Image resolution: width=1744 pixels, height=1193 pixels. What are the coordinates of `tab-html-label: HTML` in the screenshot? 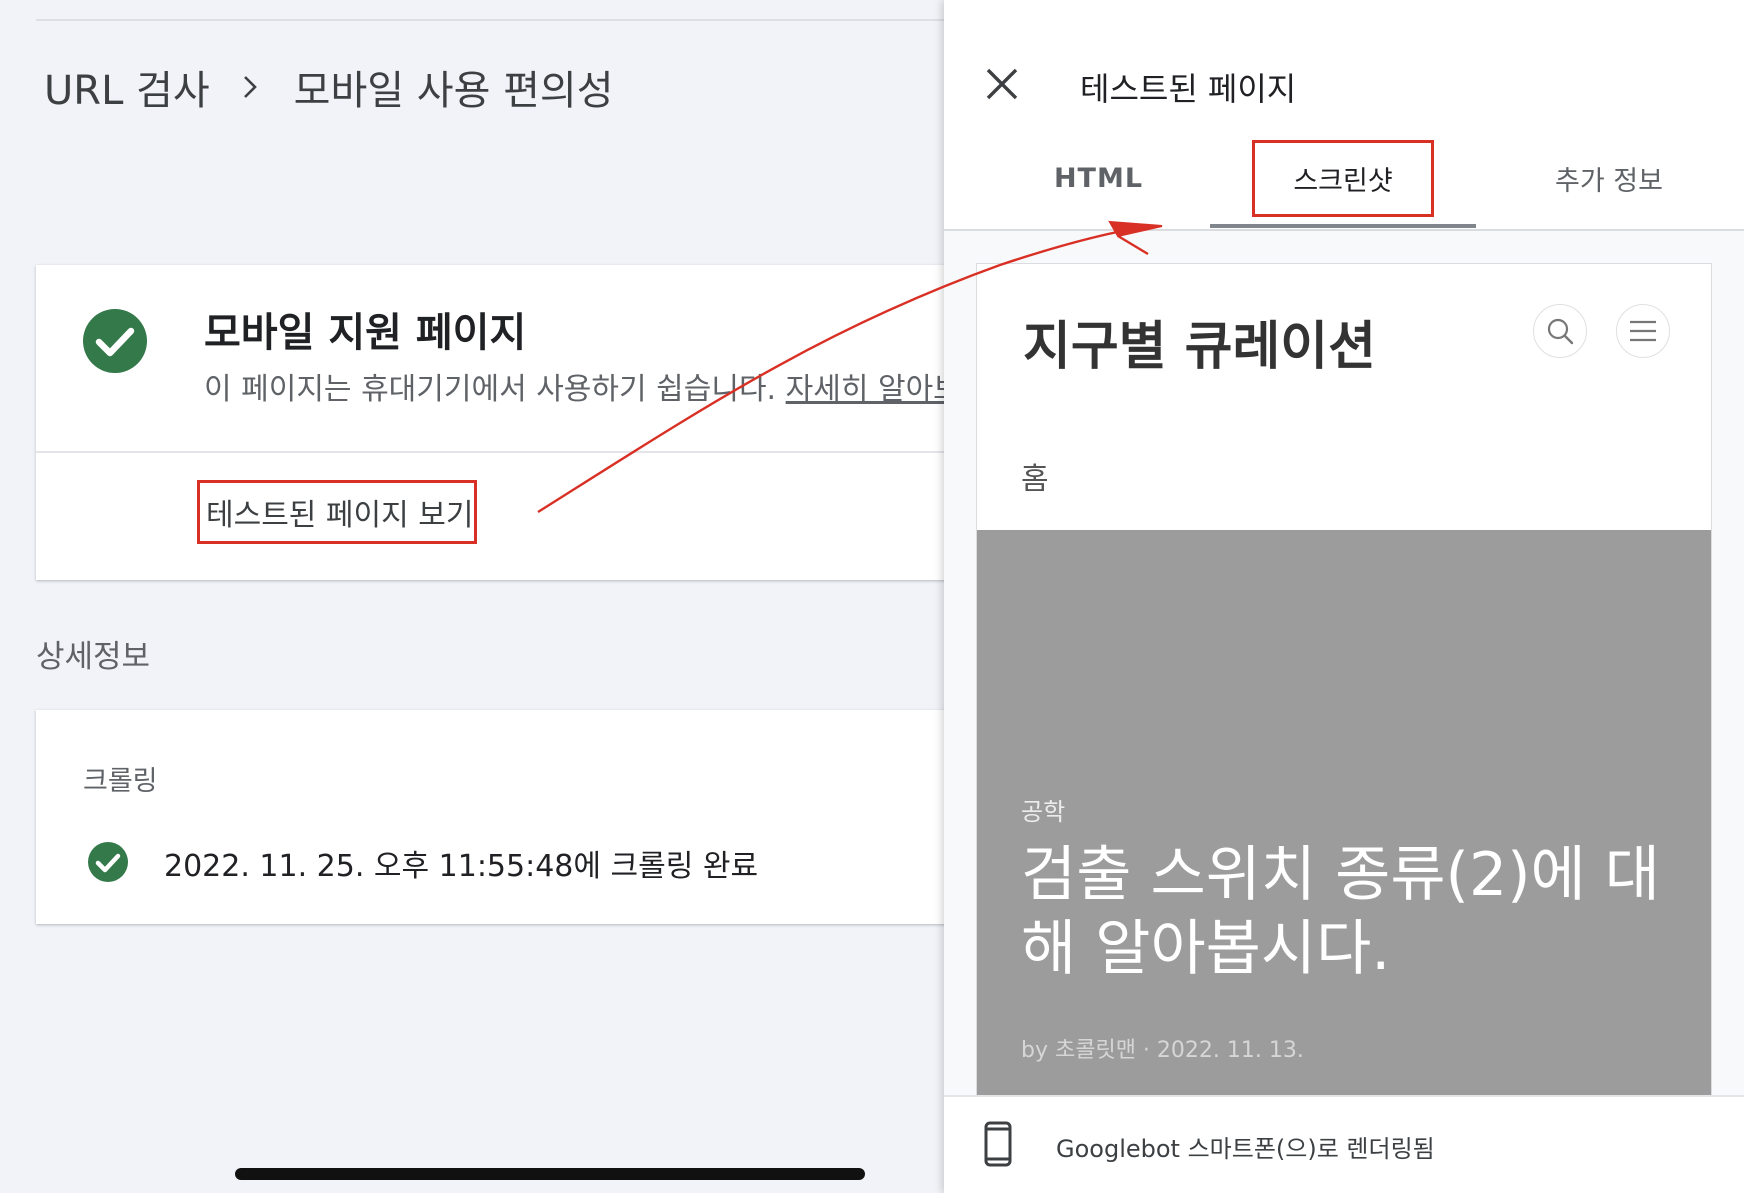 It's located at (1098, 178).